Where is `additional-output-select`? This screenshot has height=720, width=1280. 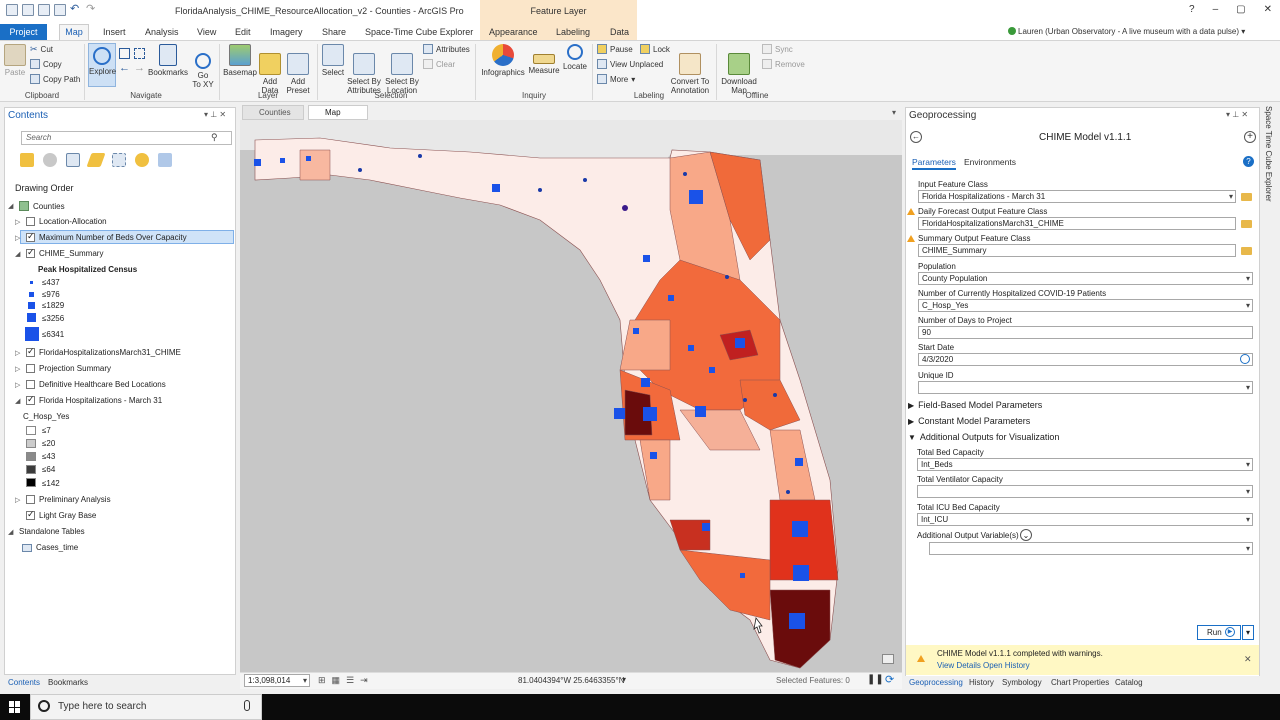
additional-output-select is located at coordinates (1091, 548).